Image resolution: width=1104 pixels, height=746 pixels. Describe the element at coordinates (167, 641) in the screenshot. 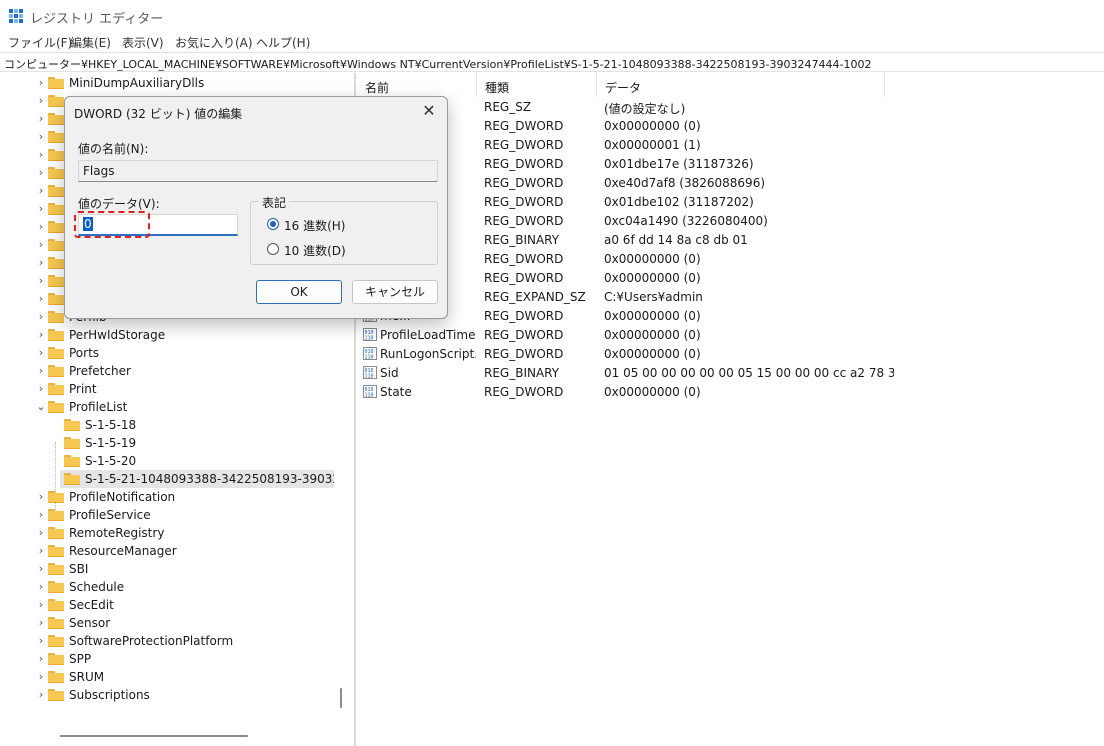

I see `tree-node: › SoftwareProtectionPlatform` at that location.